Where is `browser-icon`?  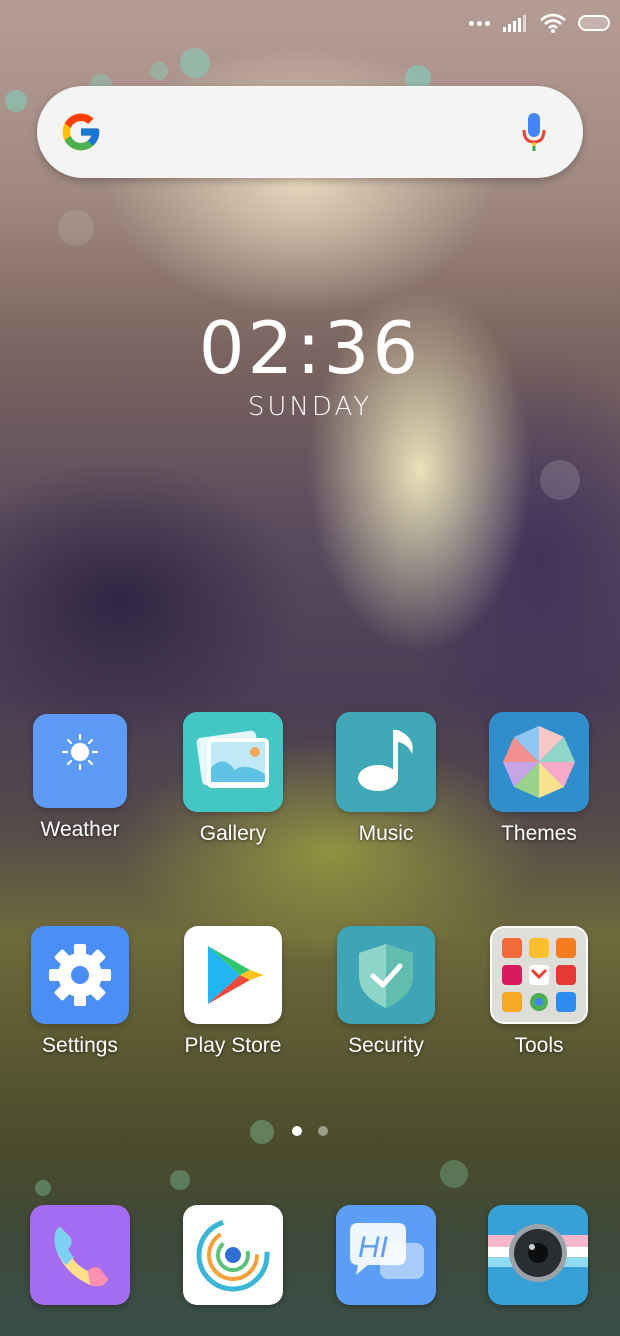
browser-icon is located at coordinates (233, 1255).